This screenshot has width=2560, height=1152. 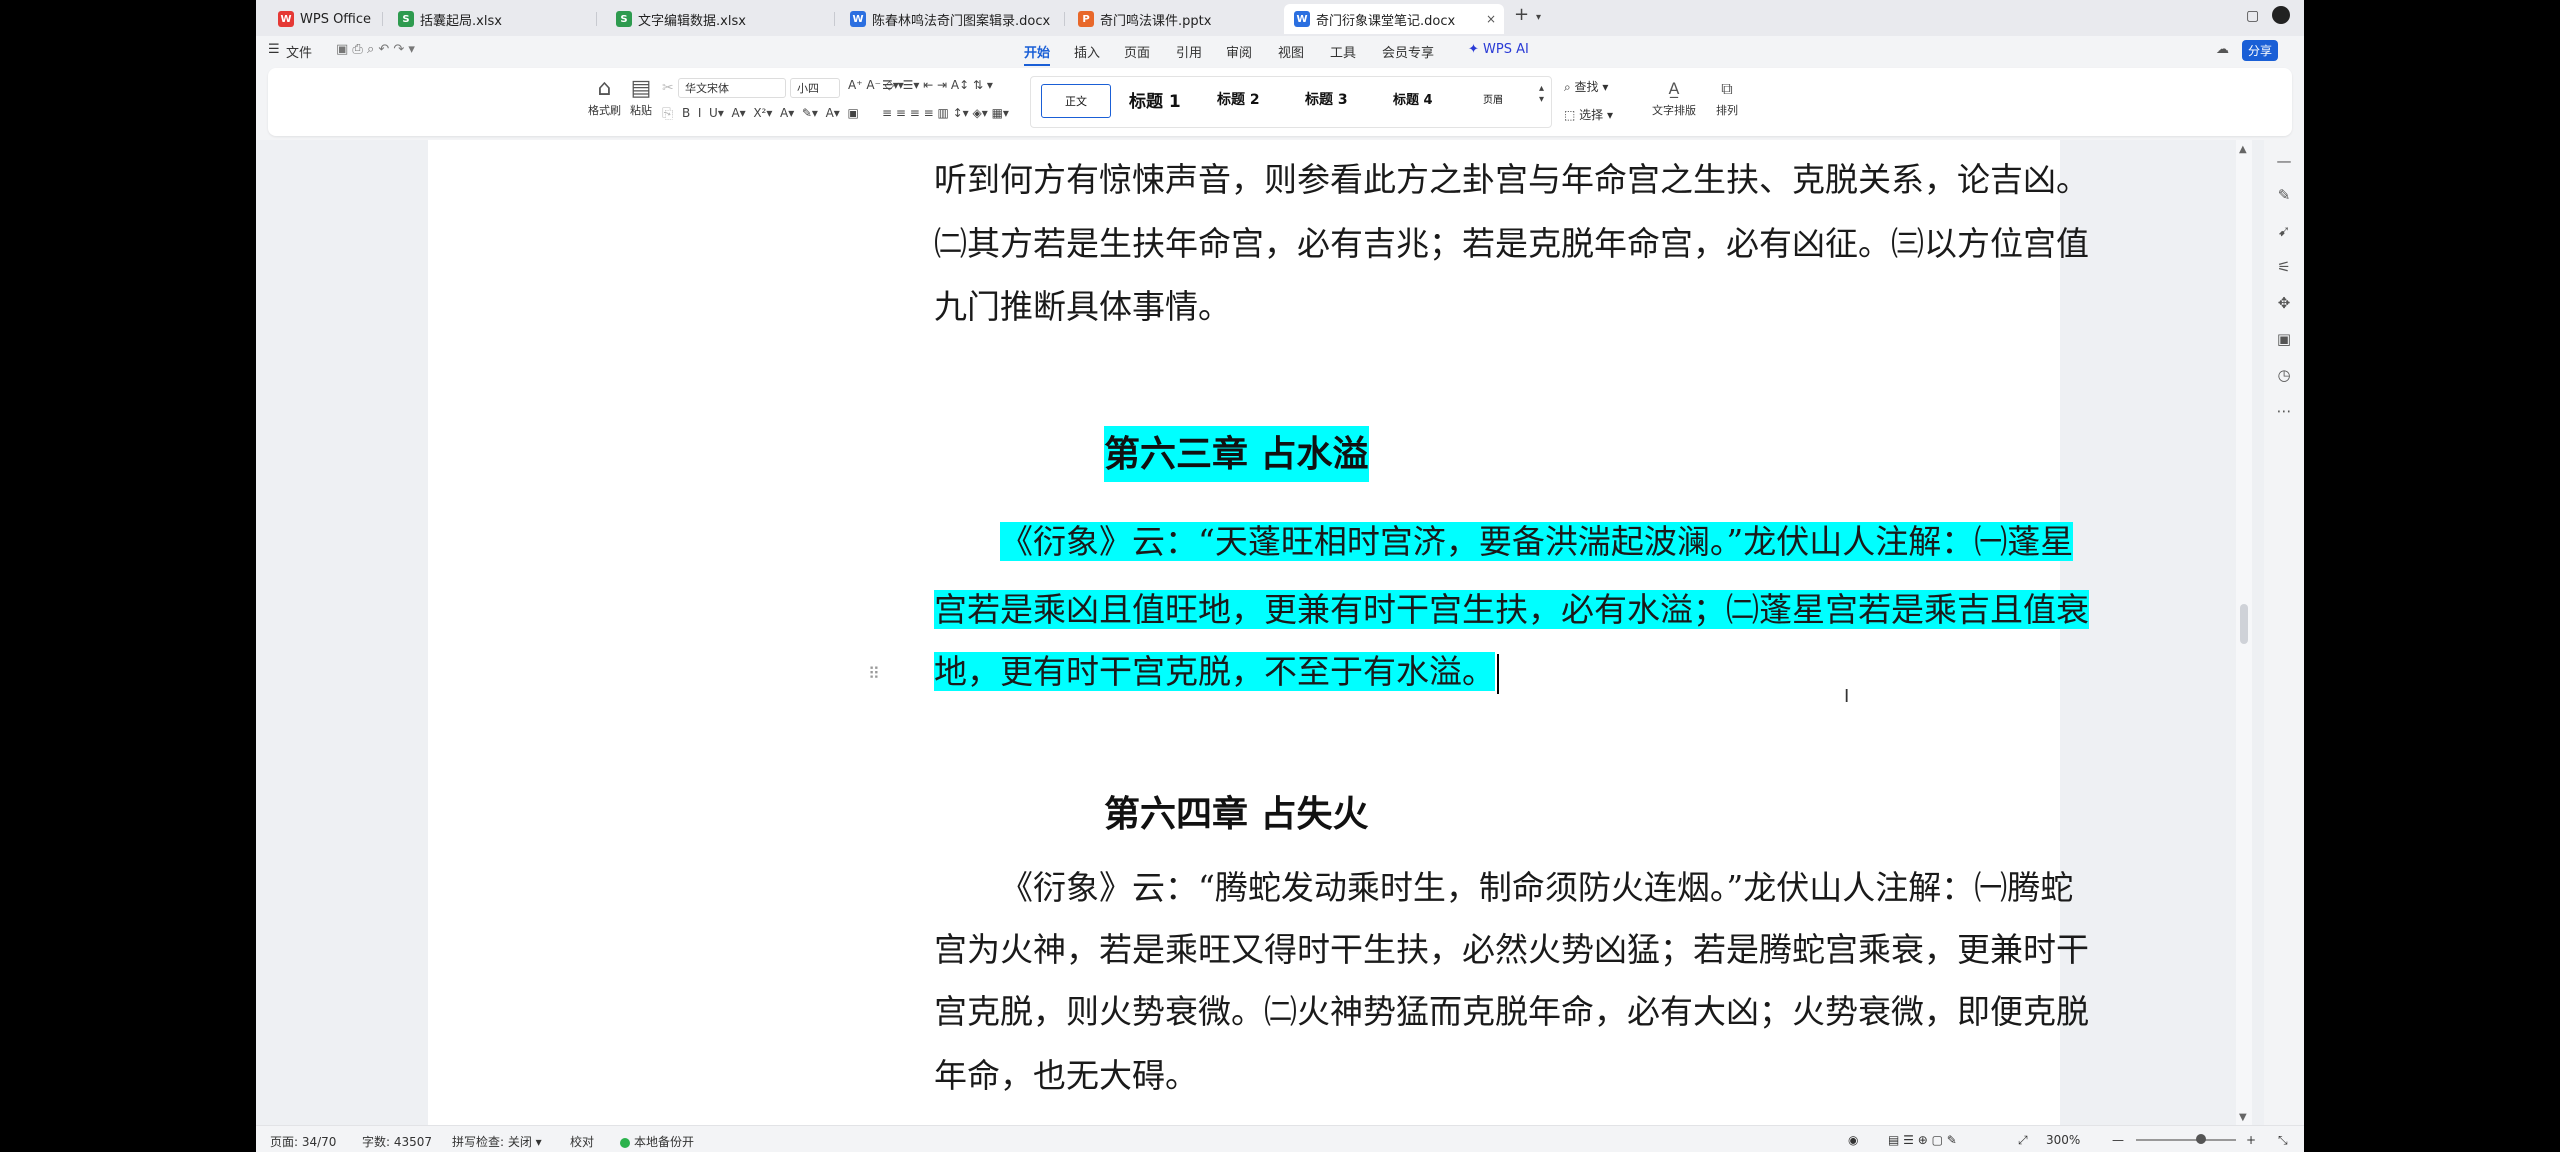 What do you see at coordinates (950, 19) in the screenshot?
I see `tab-docx-1: W 陈春林鸣法奇门图案辑录.docx` at bounding box center [950, 19].